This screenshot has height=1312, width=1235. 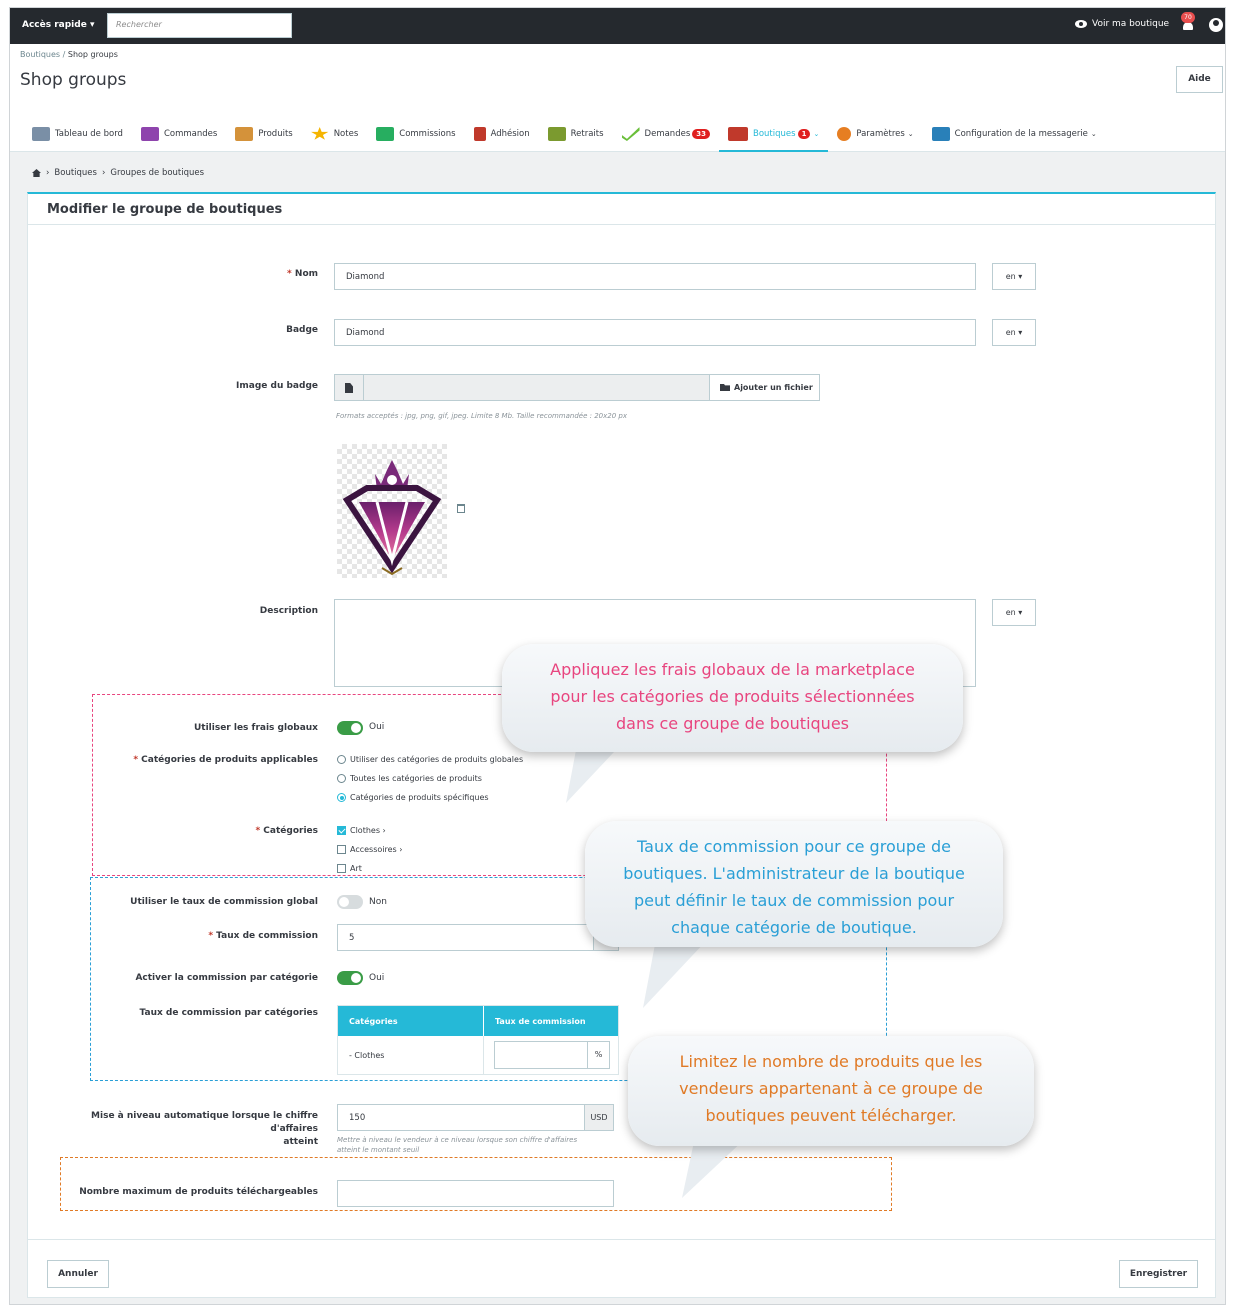 I want to click on tab-membership: Adhésion, so click(x=502, y=134).